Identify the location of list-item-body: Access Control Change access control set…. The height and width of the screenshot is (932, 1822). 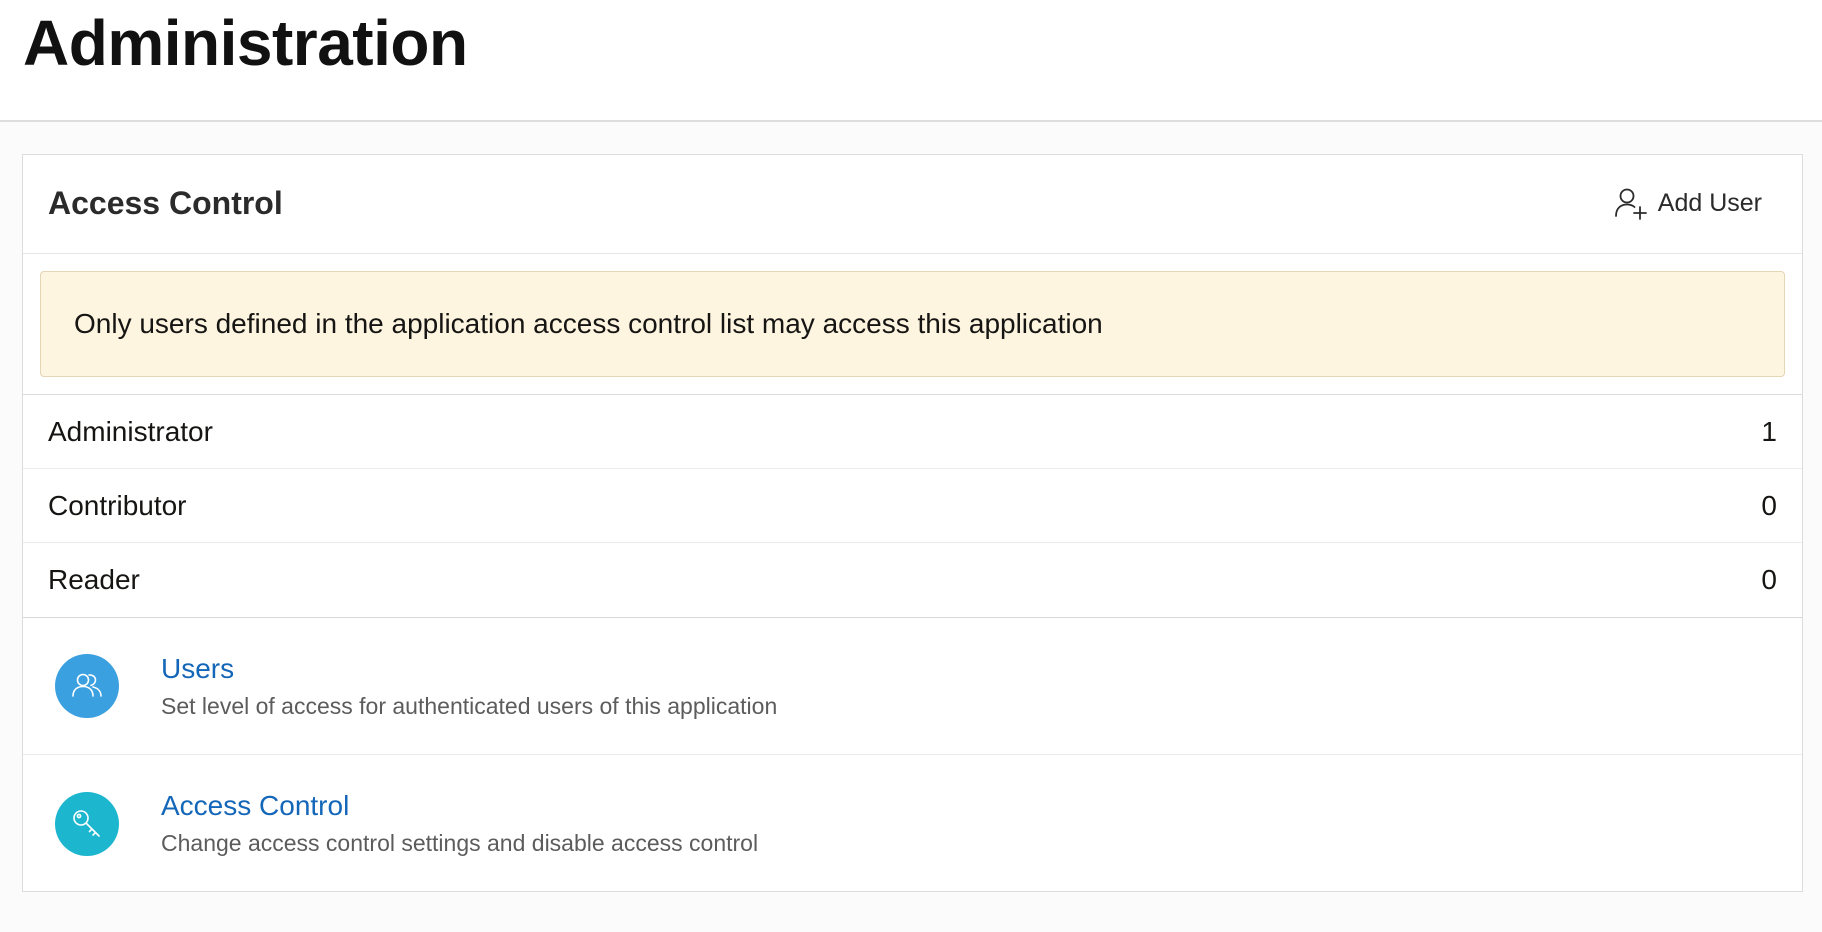
(459, 823).